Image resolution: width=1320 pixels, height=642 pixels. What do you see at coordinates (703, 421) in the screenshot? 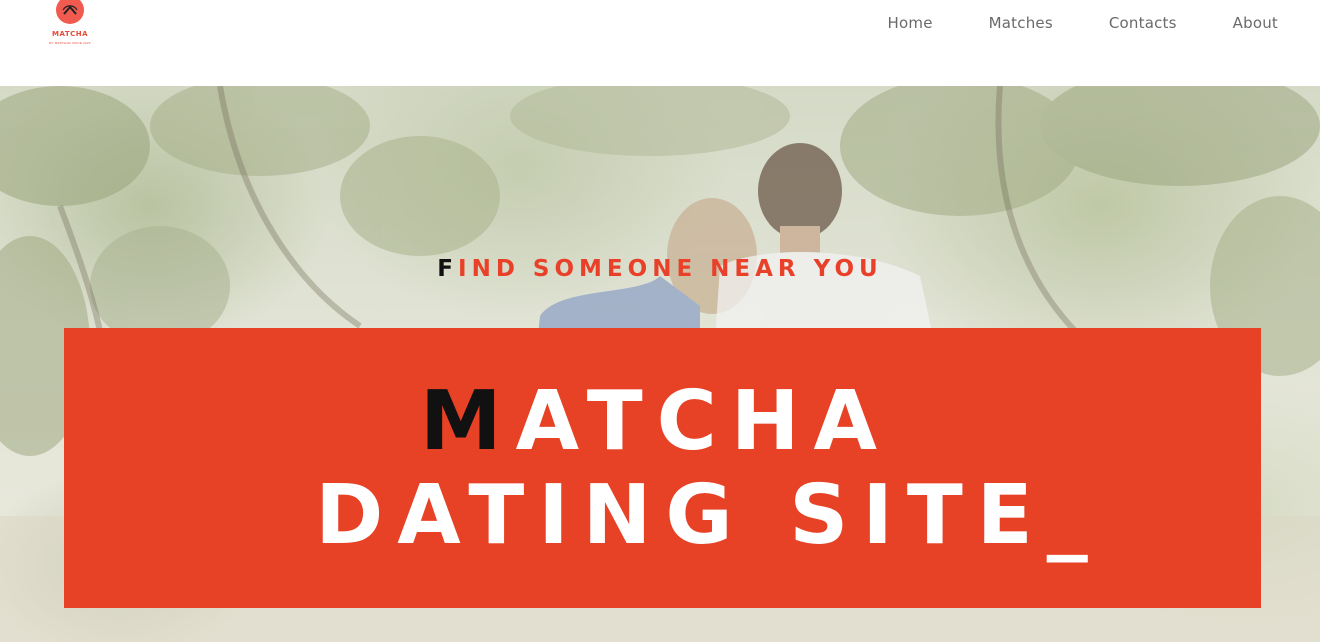
I see `hero-title-line1-rest: ATCHA` at bounding box center [703, 421].